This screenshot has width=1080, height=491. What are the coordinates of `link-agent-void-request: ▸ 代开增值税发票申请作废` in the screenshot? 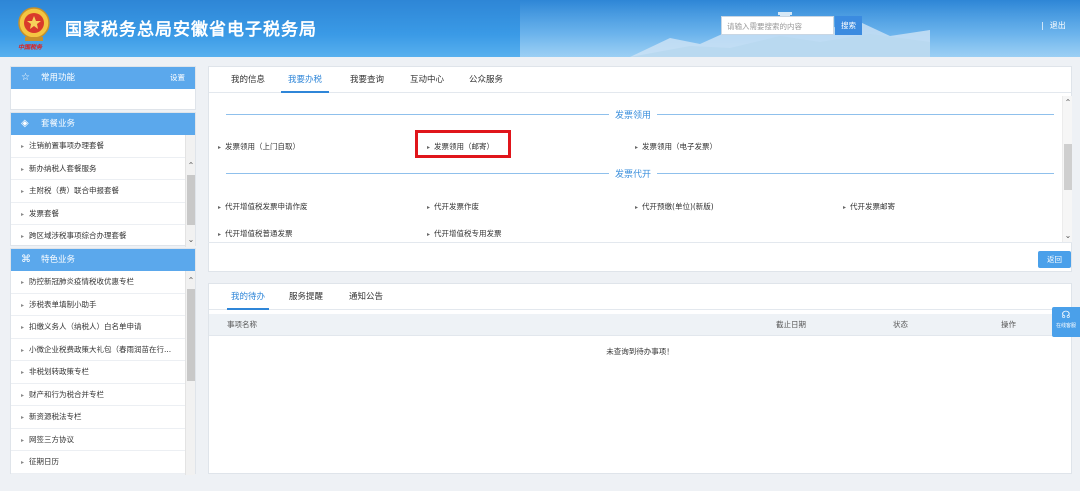 It's located at (263, 206).